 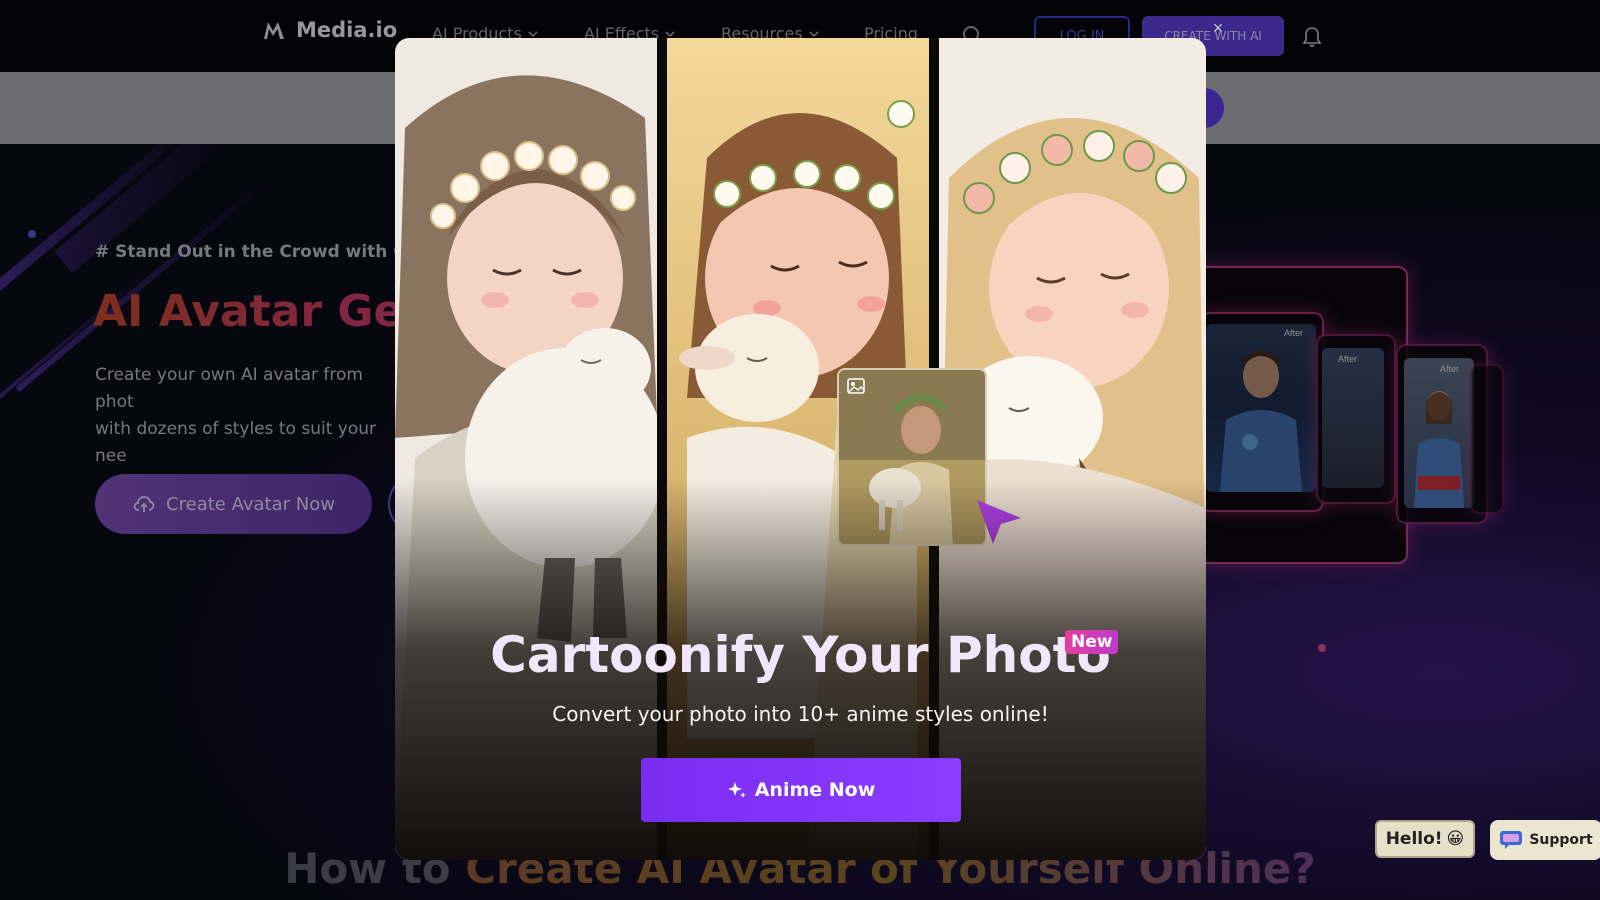 I want to click on new-badge: New, so click(x=1092, y=642).